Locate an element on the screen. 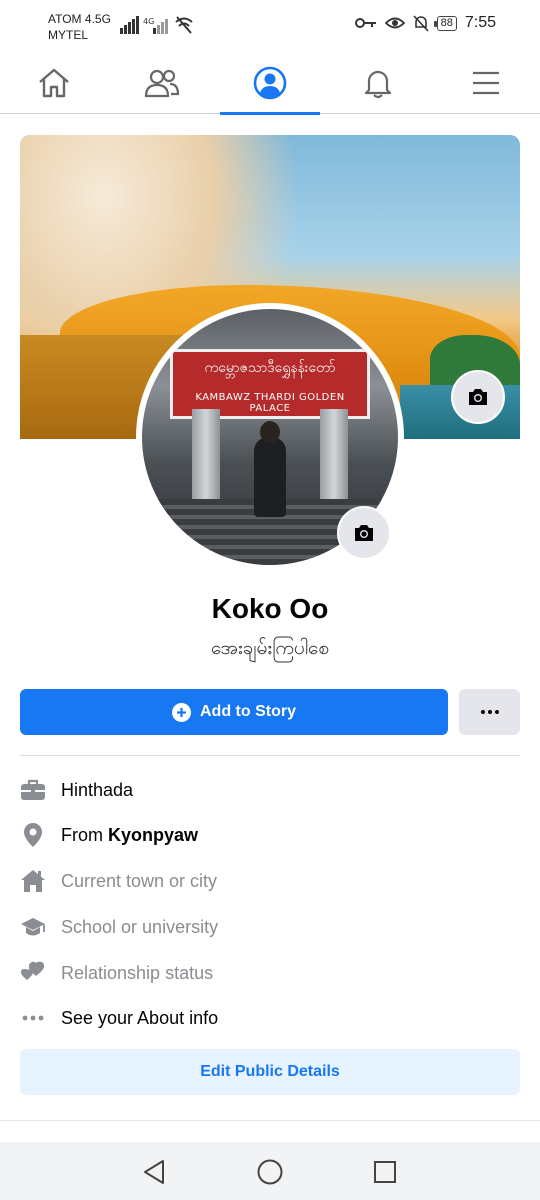 The image size is (540, 1200). edit-profile-picture-button is located at coordinates (364, 533).